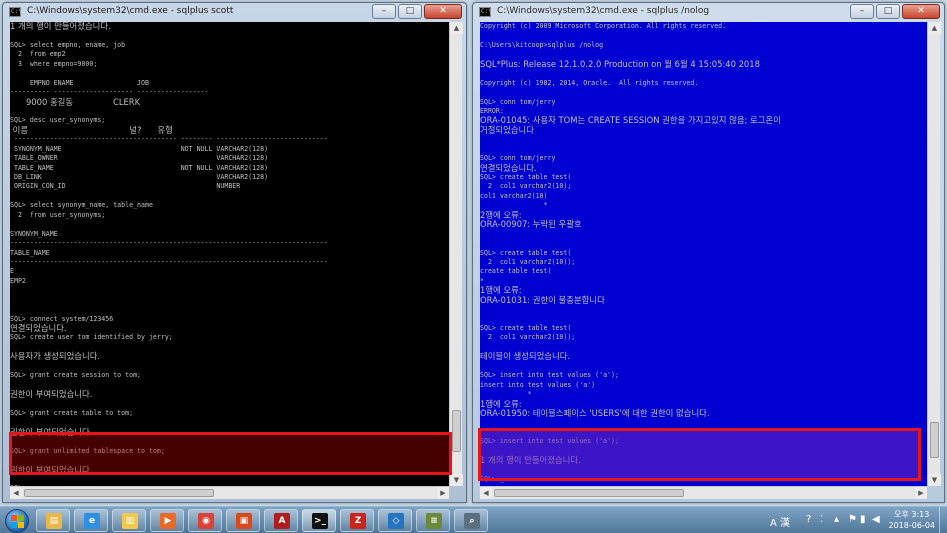 The image size is (947, 533). Describe the element at coordinates (12, 271) in the screenshot. I see `console-line: E` at that location.